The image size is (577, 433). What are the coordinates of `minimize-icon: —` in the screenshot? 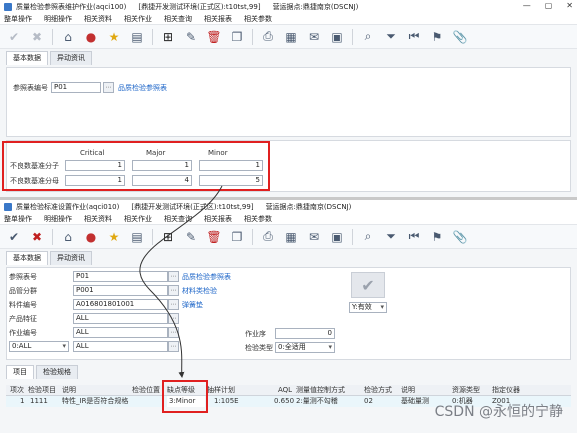 It's located at (527, 5).